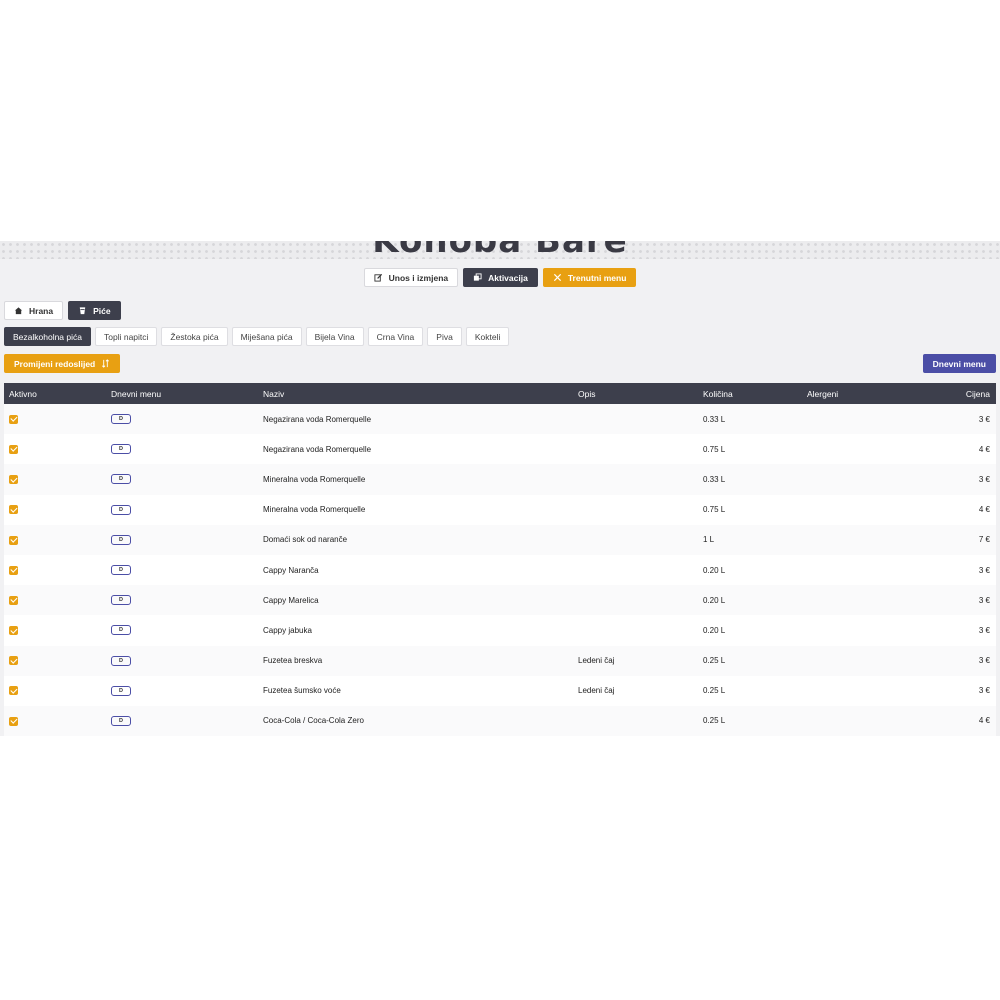 The height and width of the screenshot is (1000, 1000). I want to click on item-name: Fuzetea šumsko voće, so click(302, 691).